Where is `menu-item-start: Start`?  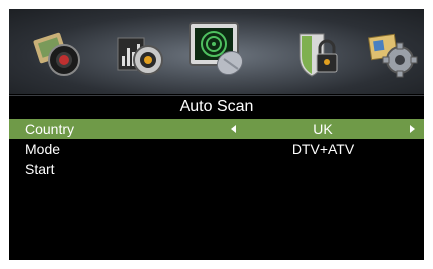
menu-item-start: Start is located at coordinates (216, 169).